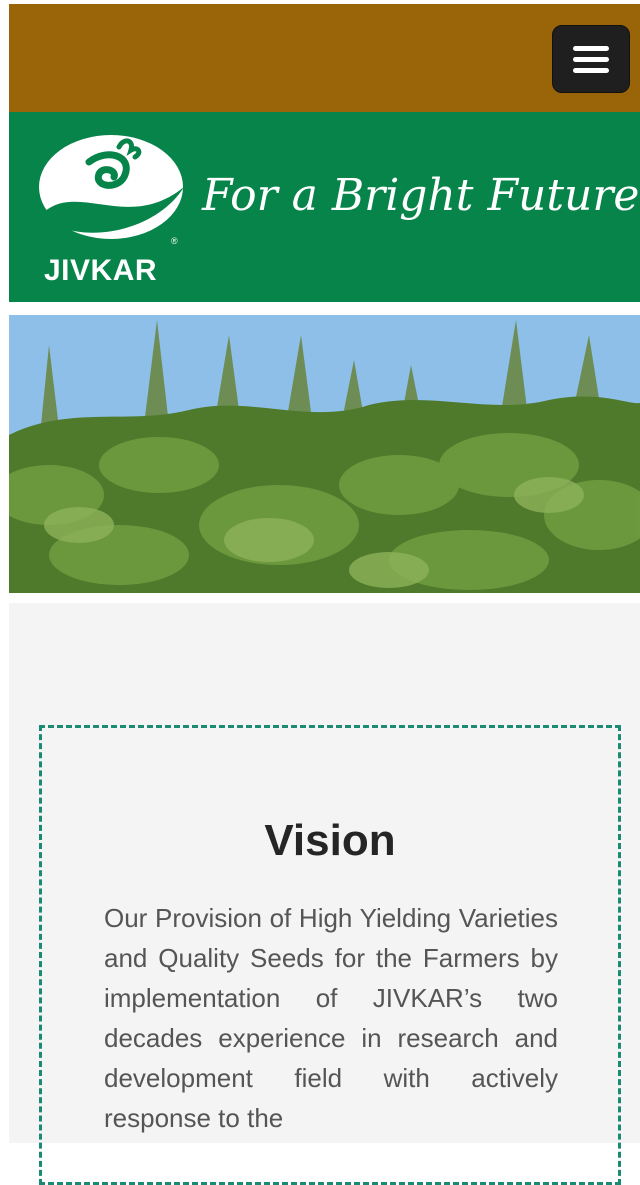  Describe the element at coordinates (330, 840) in the screenshot. I see `vision-title: Vision` at that location.